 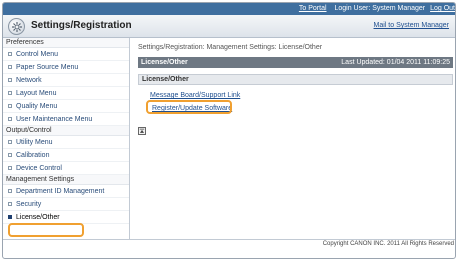 I want to click on sidebar-item-user-maintenance-menu: User Maintenance Menu, so click(x=66, y=119).